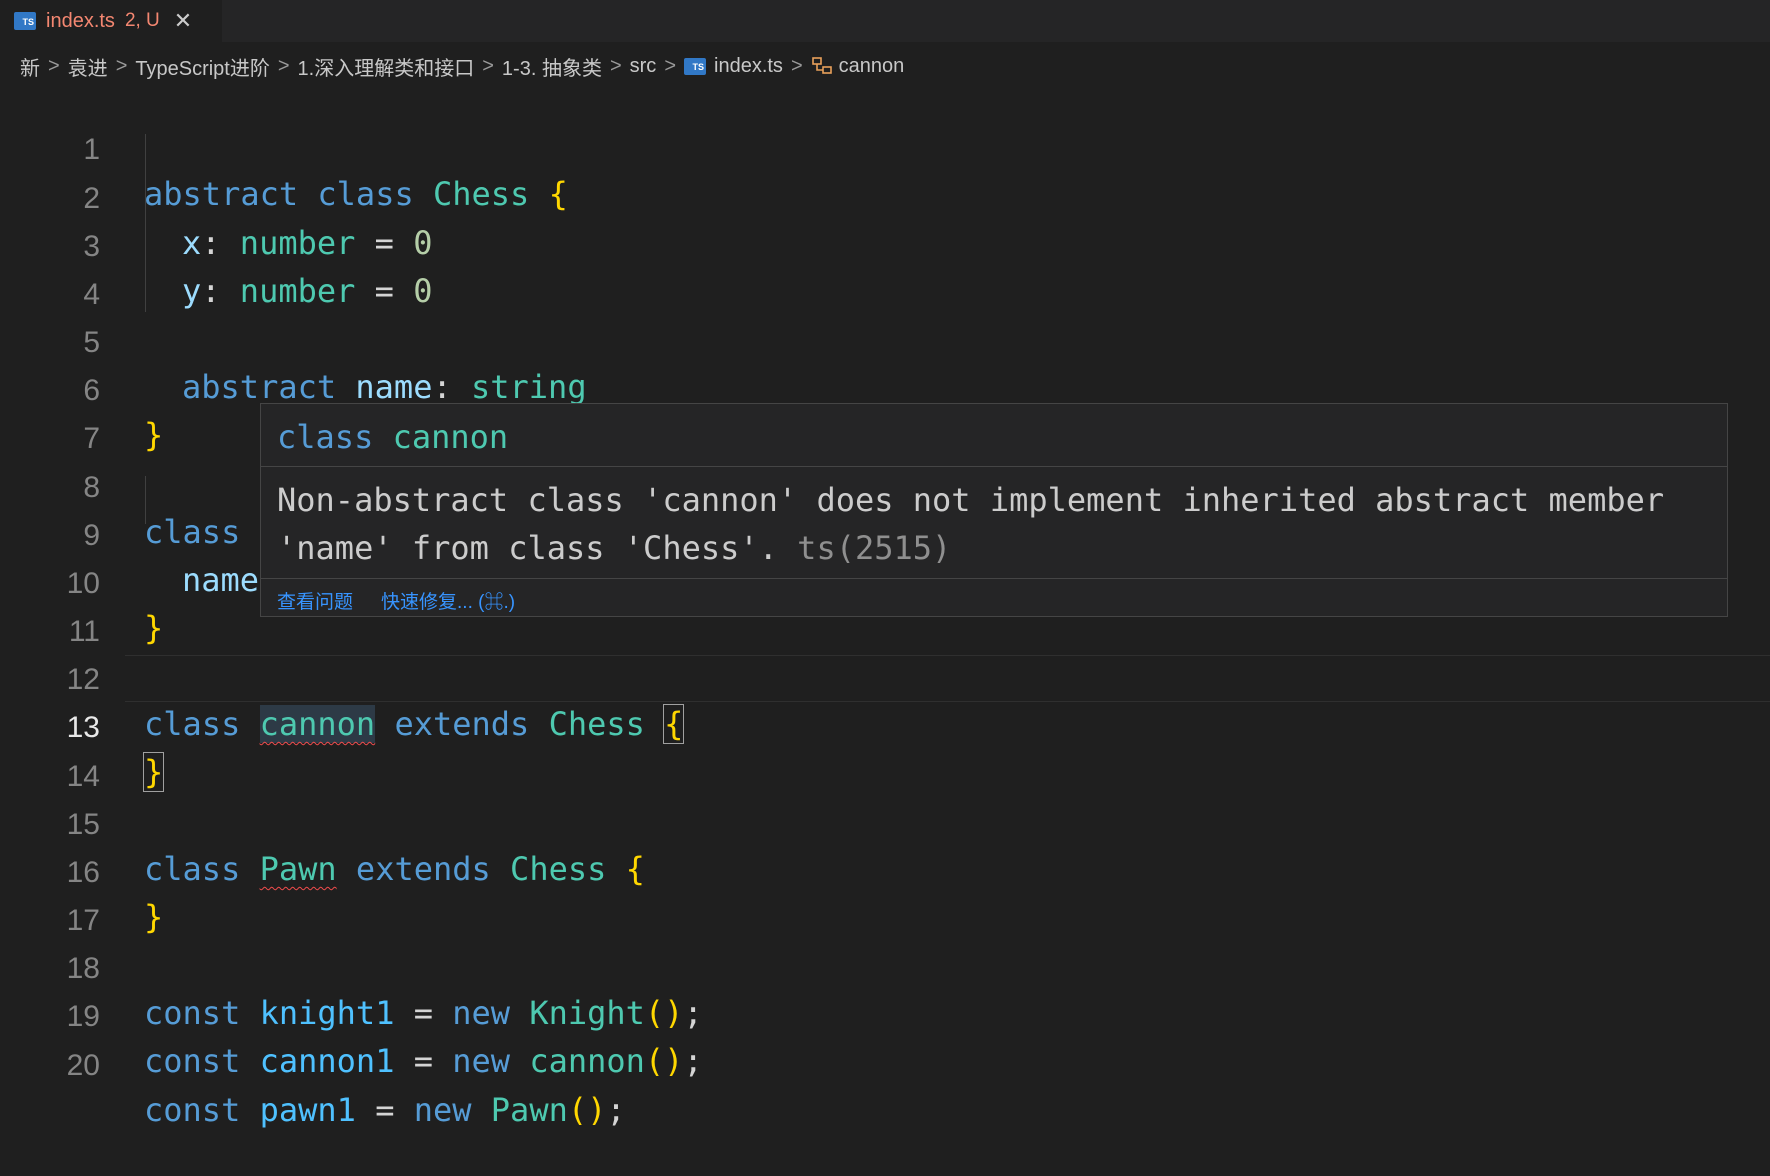 The width and height of the screenshot is (1770, 1176). I want to click on code-line: 18 const knight1 = new Knight();, so click(885, 967).